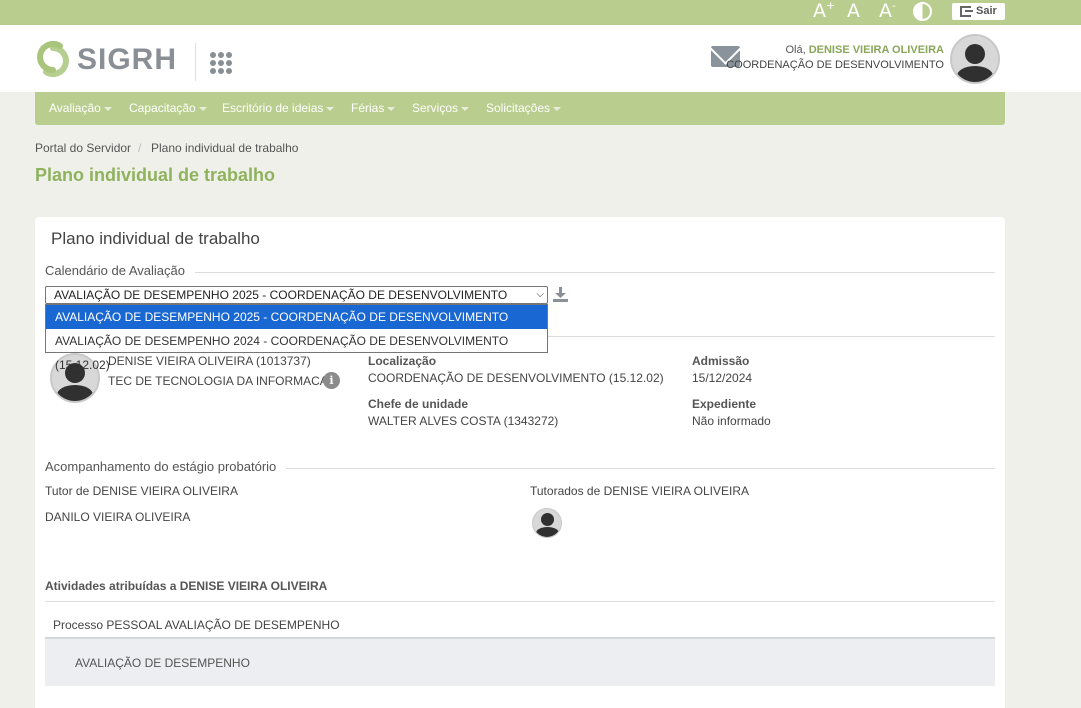 The image size is (1081, 708). What do you see at coordinates (195, 62) in the screenshot?
I see `header-divider` at bounding box center [195, 62].